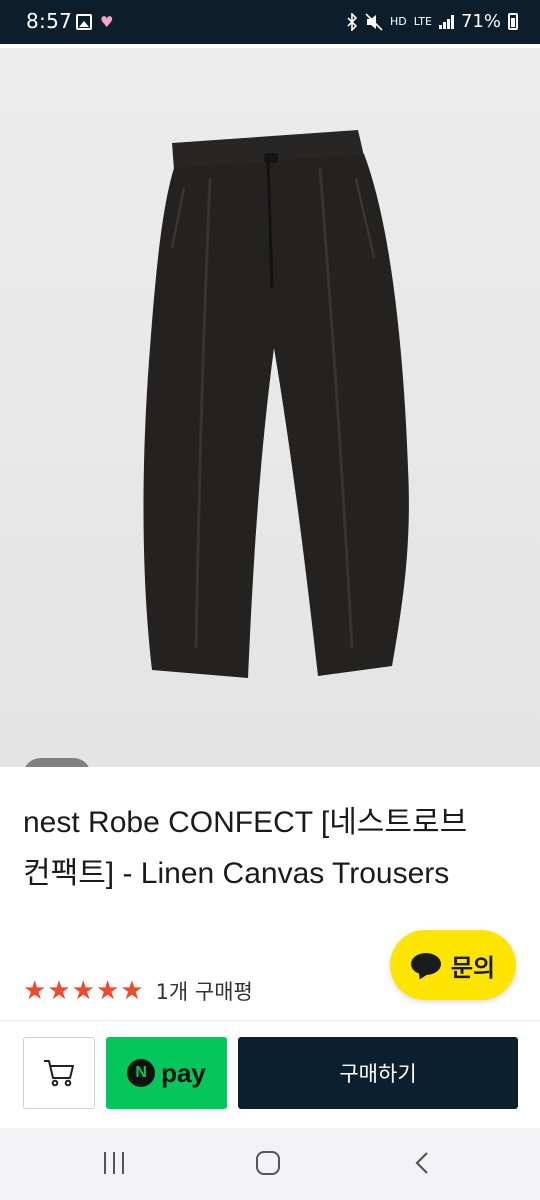 Image resolution: width=540 pixels, height=1200 pixels. I want to click on npay-label: pay, so click(183, 1072).